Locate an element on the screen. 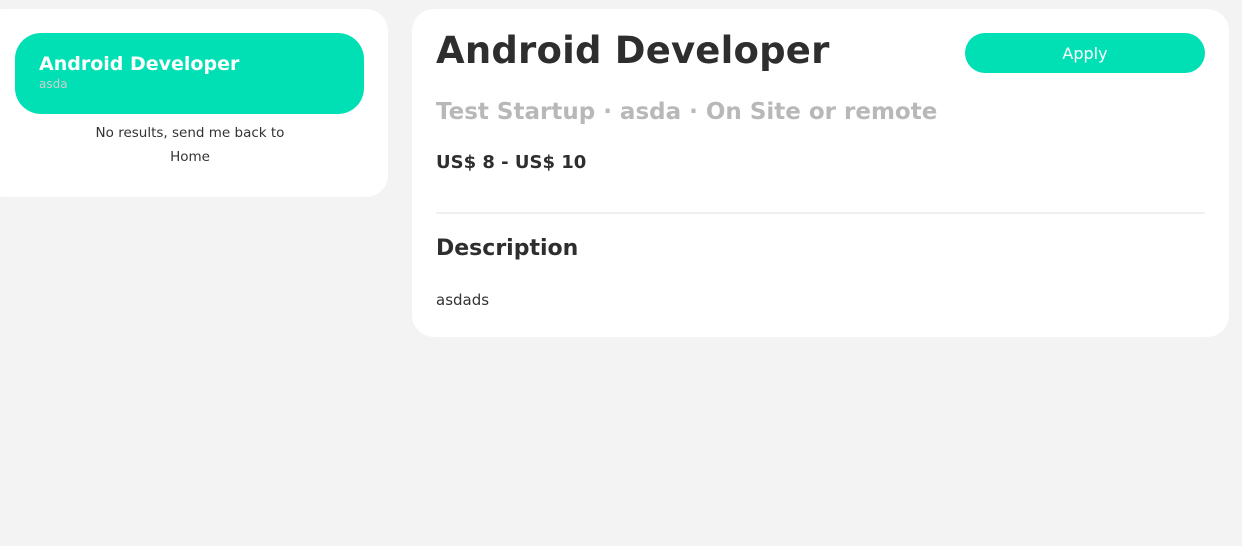 The height and width of the screenshot is (546, 1242). apply-button: Apply is located at coordinates (1085, 53).